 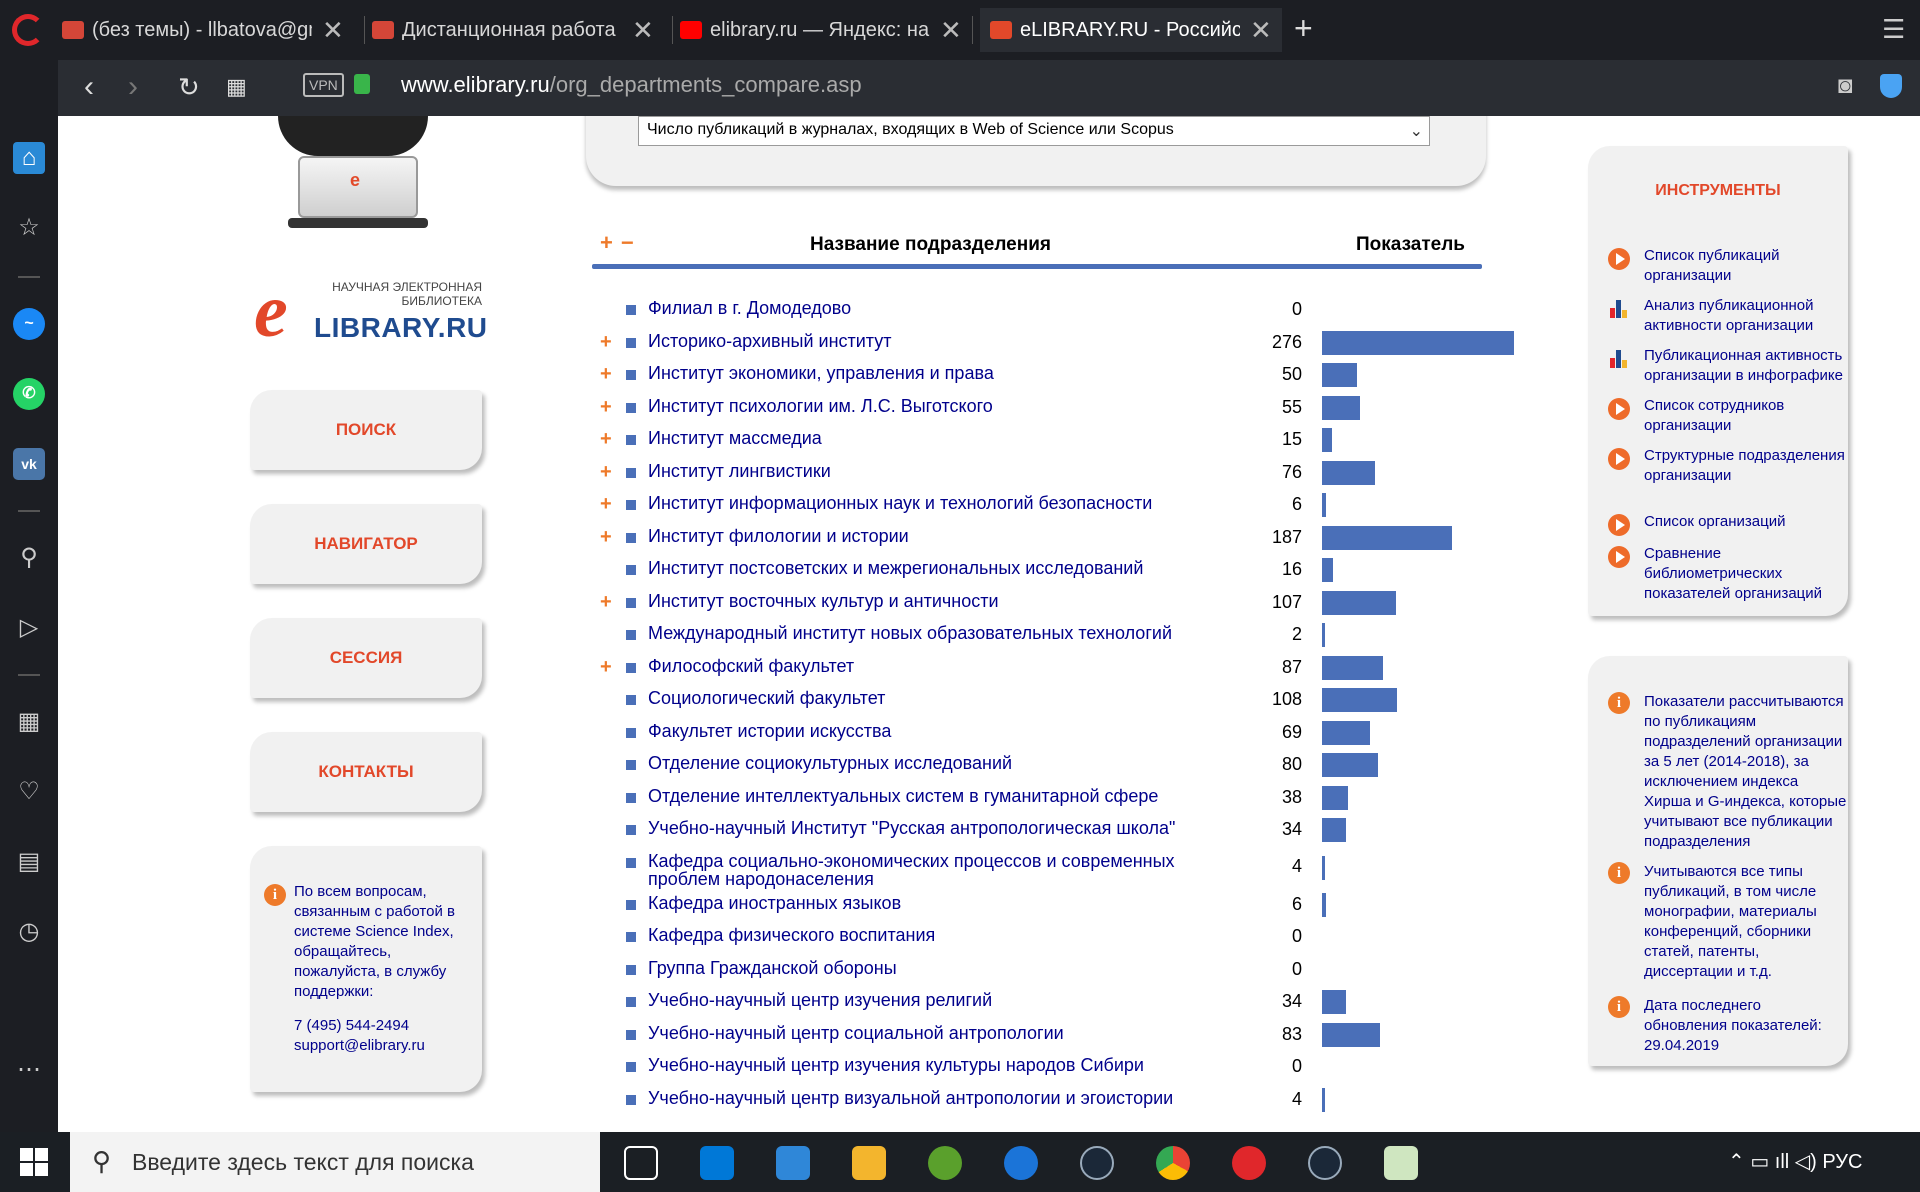 I want to click on archive-icon, so click(x=1401, y=1163).